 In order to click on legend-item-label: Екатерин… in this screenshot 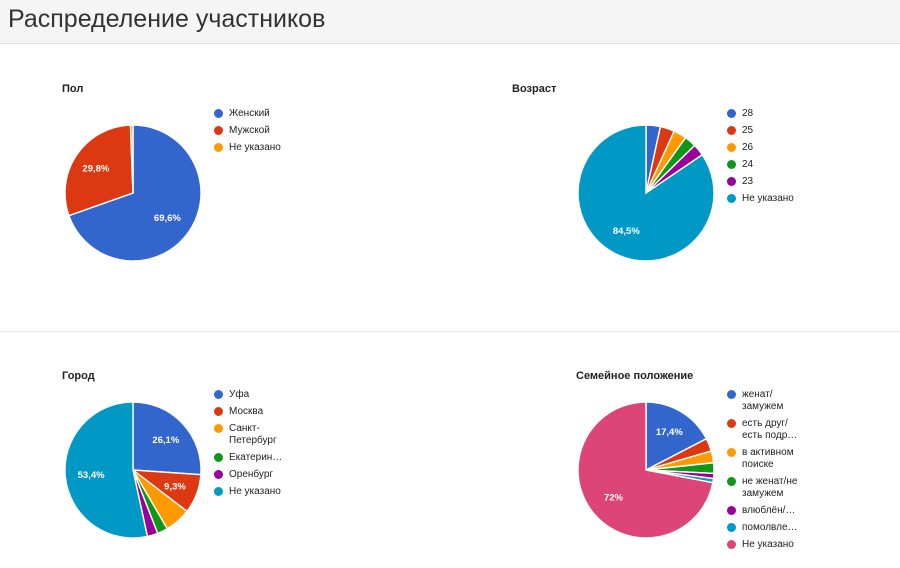, I will do `click(256, 457)`.